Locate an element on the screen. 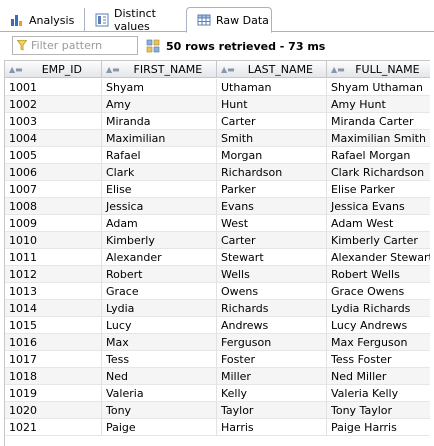 The image size is (434, 446). table-row: 1013 Grace Owens Grace Owens is located at coordinates (217, 291).